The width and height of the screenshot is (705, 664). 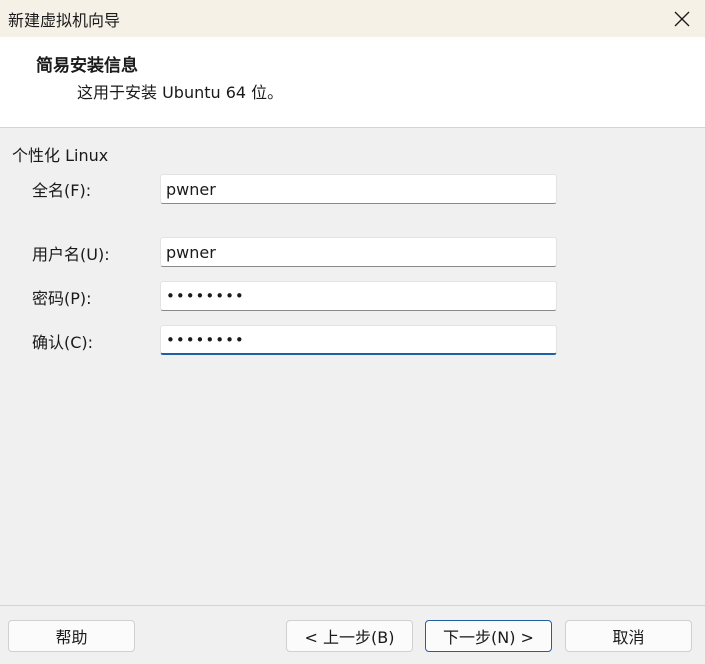 What do you see at coordinates (358, 252) in the screenshot?
I see `username-input` at bounding box center [358, 252].